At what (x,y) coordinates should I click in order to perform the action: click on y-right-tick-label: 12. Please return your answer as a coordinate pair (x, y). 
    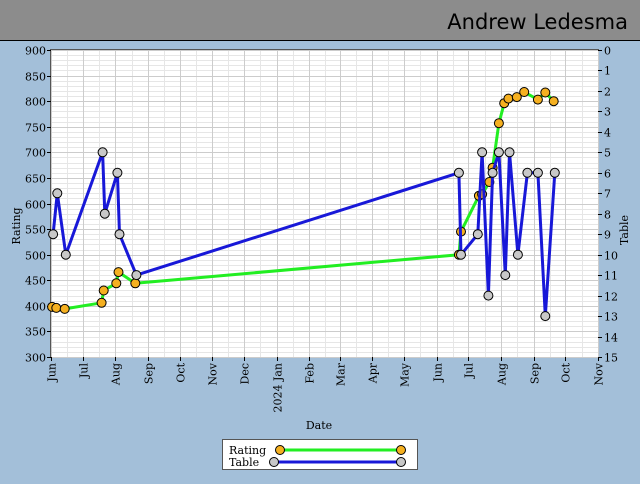
    Looking at the image, I should click on (611, 297).